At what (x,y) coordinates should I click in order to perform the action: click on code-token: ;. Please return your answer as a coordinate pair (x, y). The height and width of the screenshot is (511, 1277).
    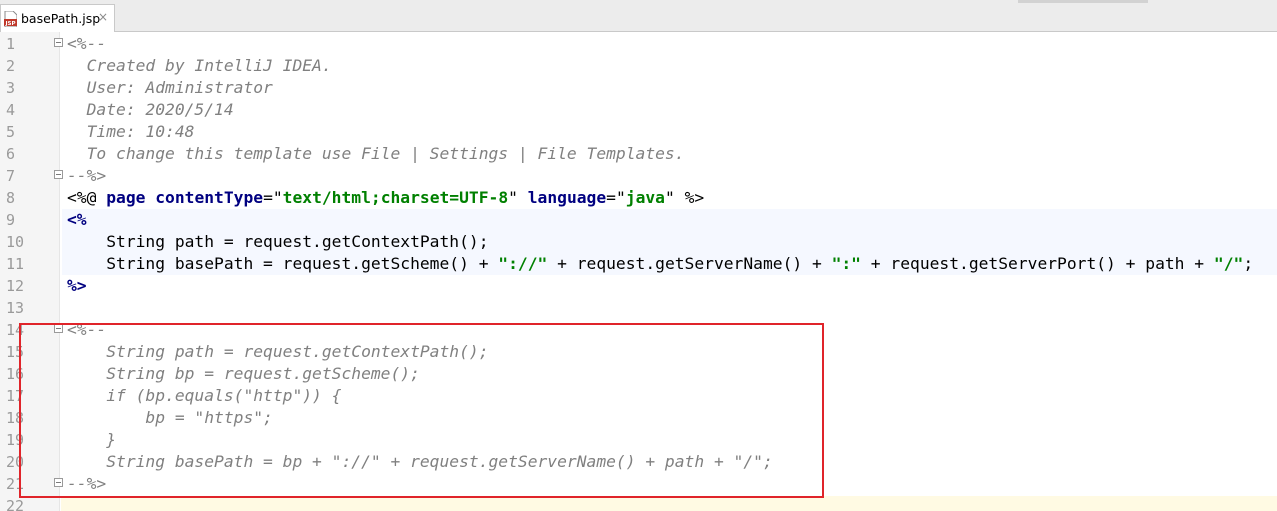
    Looking at the image, I should click on (1248, 263).